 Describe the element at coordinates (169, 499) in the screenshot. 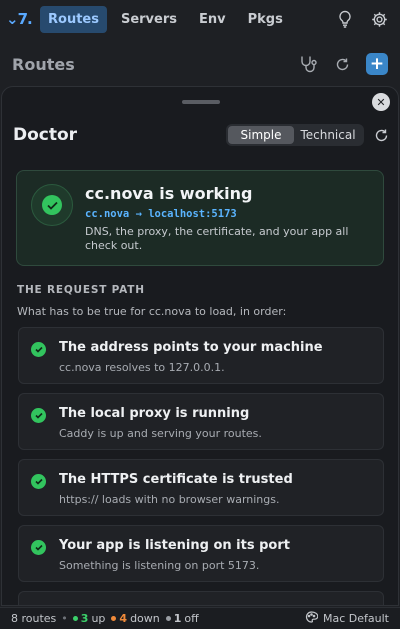

I see `check-detail: https:// loads with no browser warnings.` at that location.